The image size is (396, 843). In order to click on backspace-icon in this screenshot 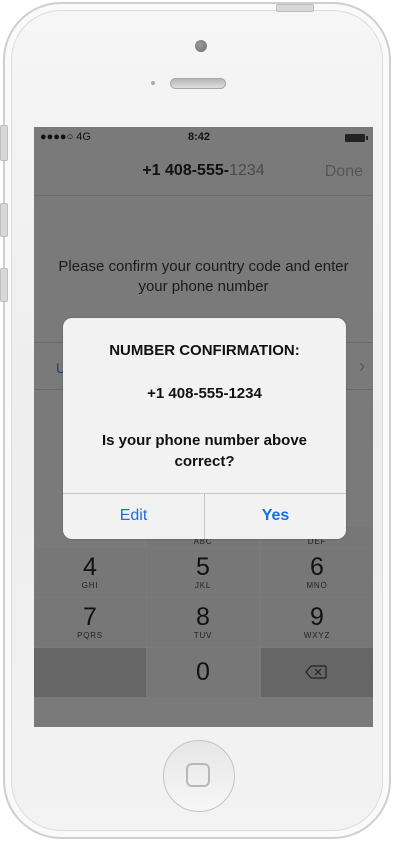, I will do `click(316, 672)`.